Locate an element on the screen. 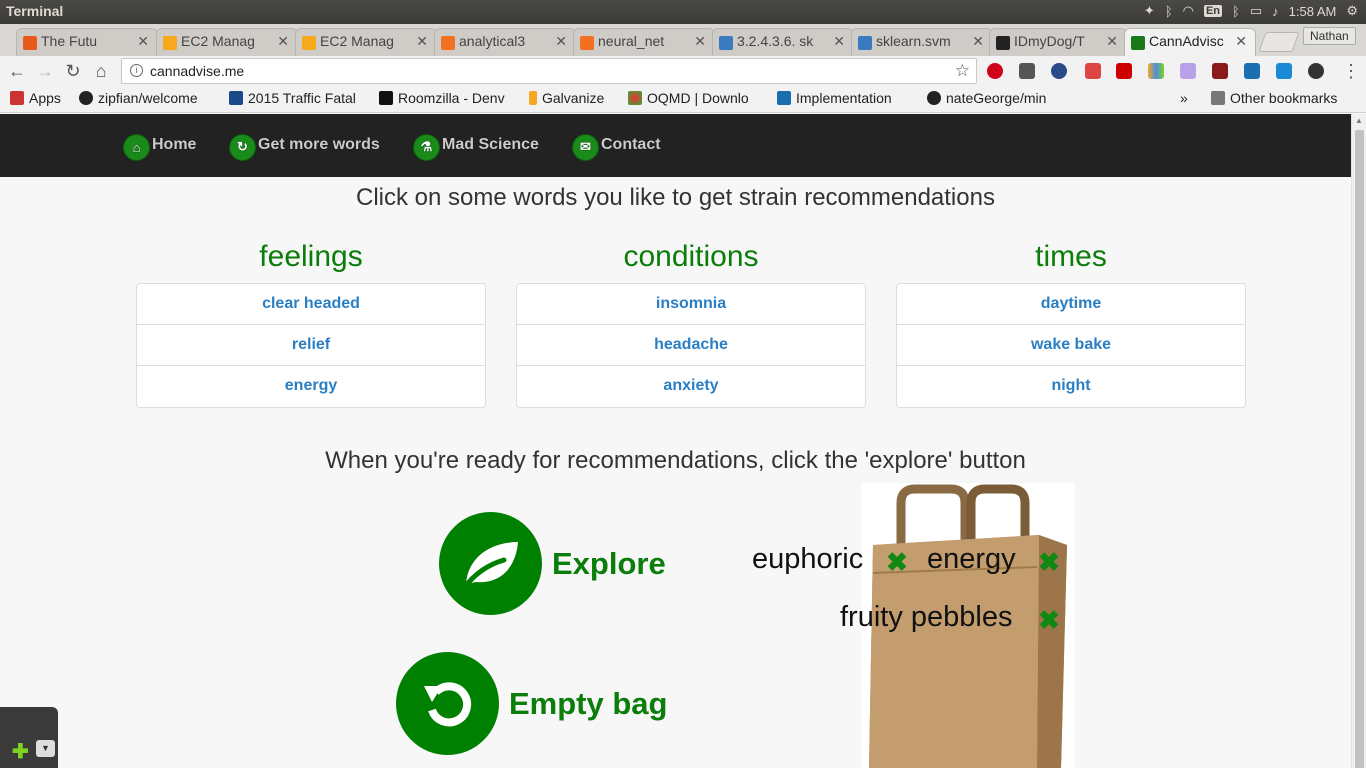  nav-home: ⌂ Home is located at coordinates (159, 146).